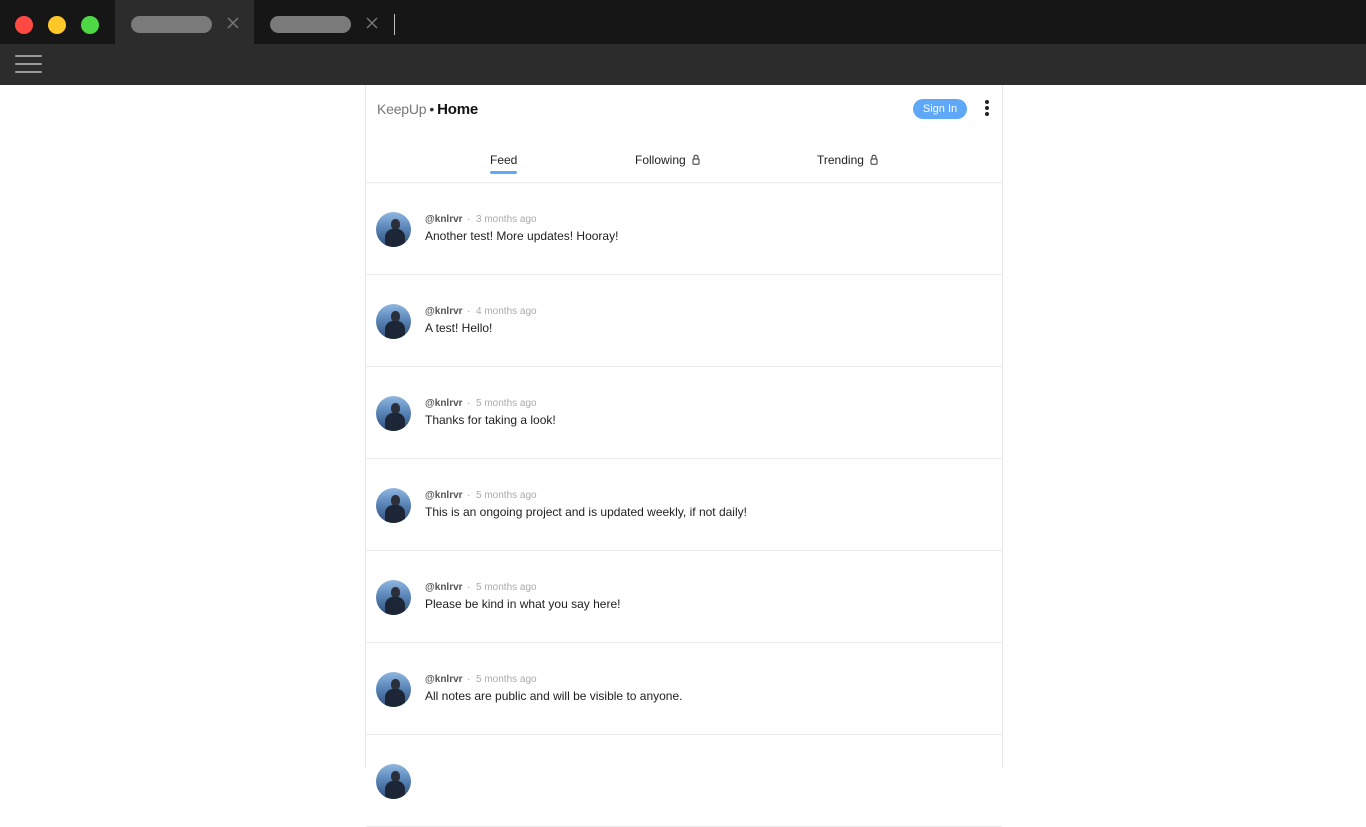  What do you see at coordinates (459, 328) in the screenshot?
I see `post-text: A test! Hello!` at bounding box center [459, 328].